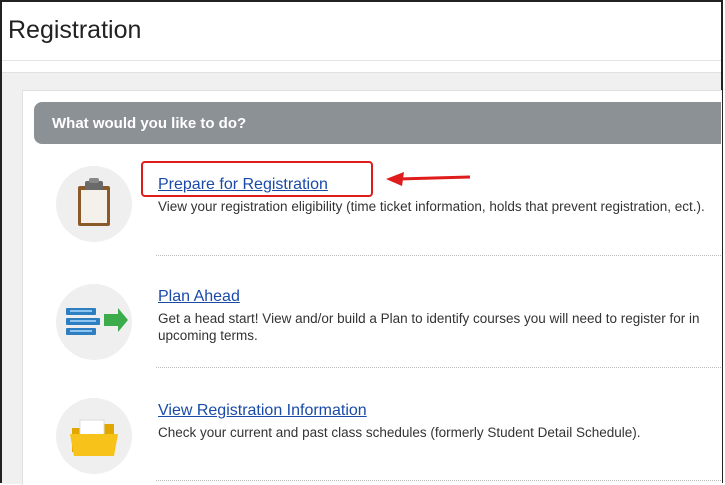 The width and height of the screenshot is (725, 485). What do you see at coordinates (75, 30) in the screenshot?
I see `page-title: Registration` at bounding box center [75, 30].